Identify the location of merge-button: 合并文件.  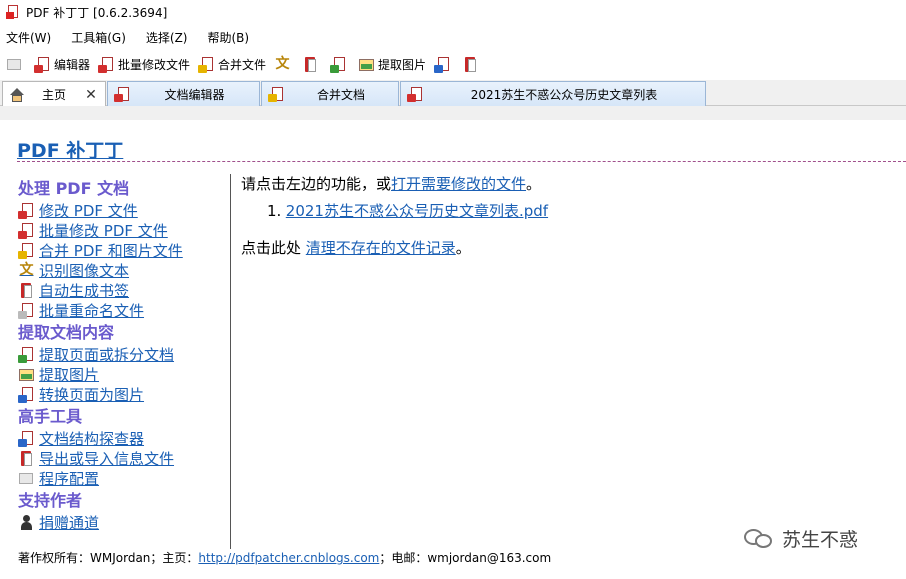
(232, 64).